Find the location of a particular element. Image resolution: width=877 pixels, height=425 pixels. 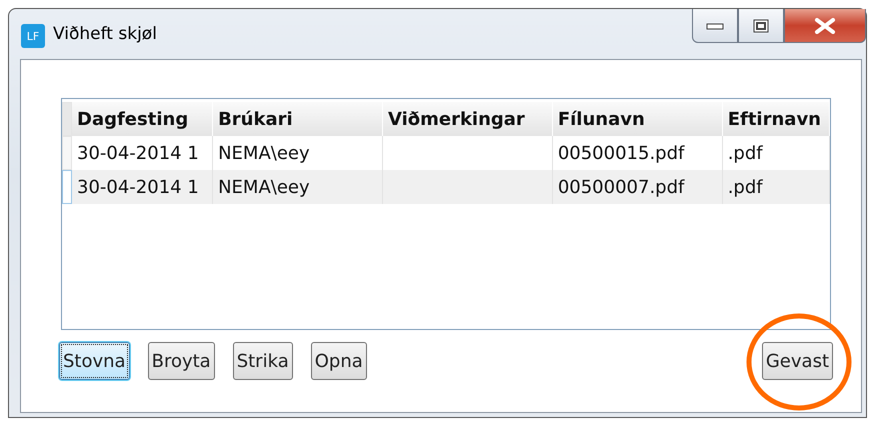

close-dialog-button: Gevast is located at coordinates (797, 361).